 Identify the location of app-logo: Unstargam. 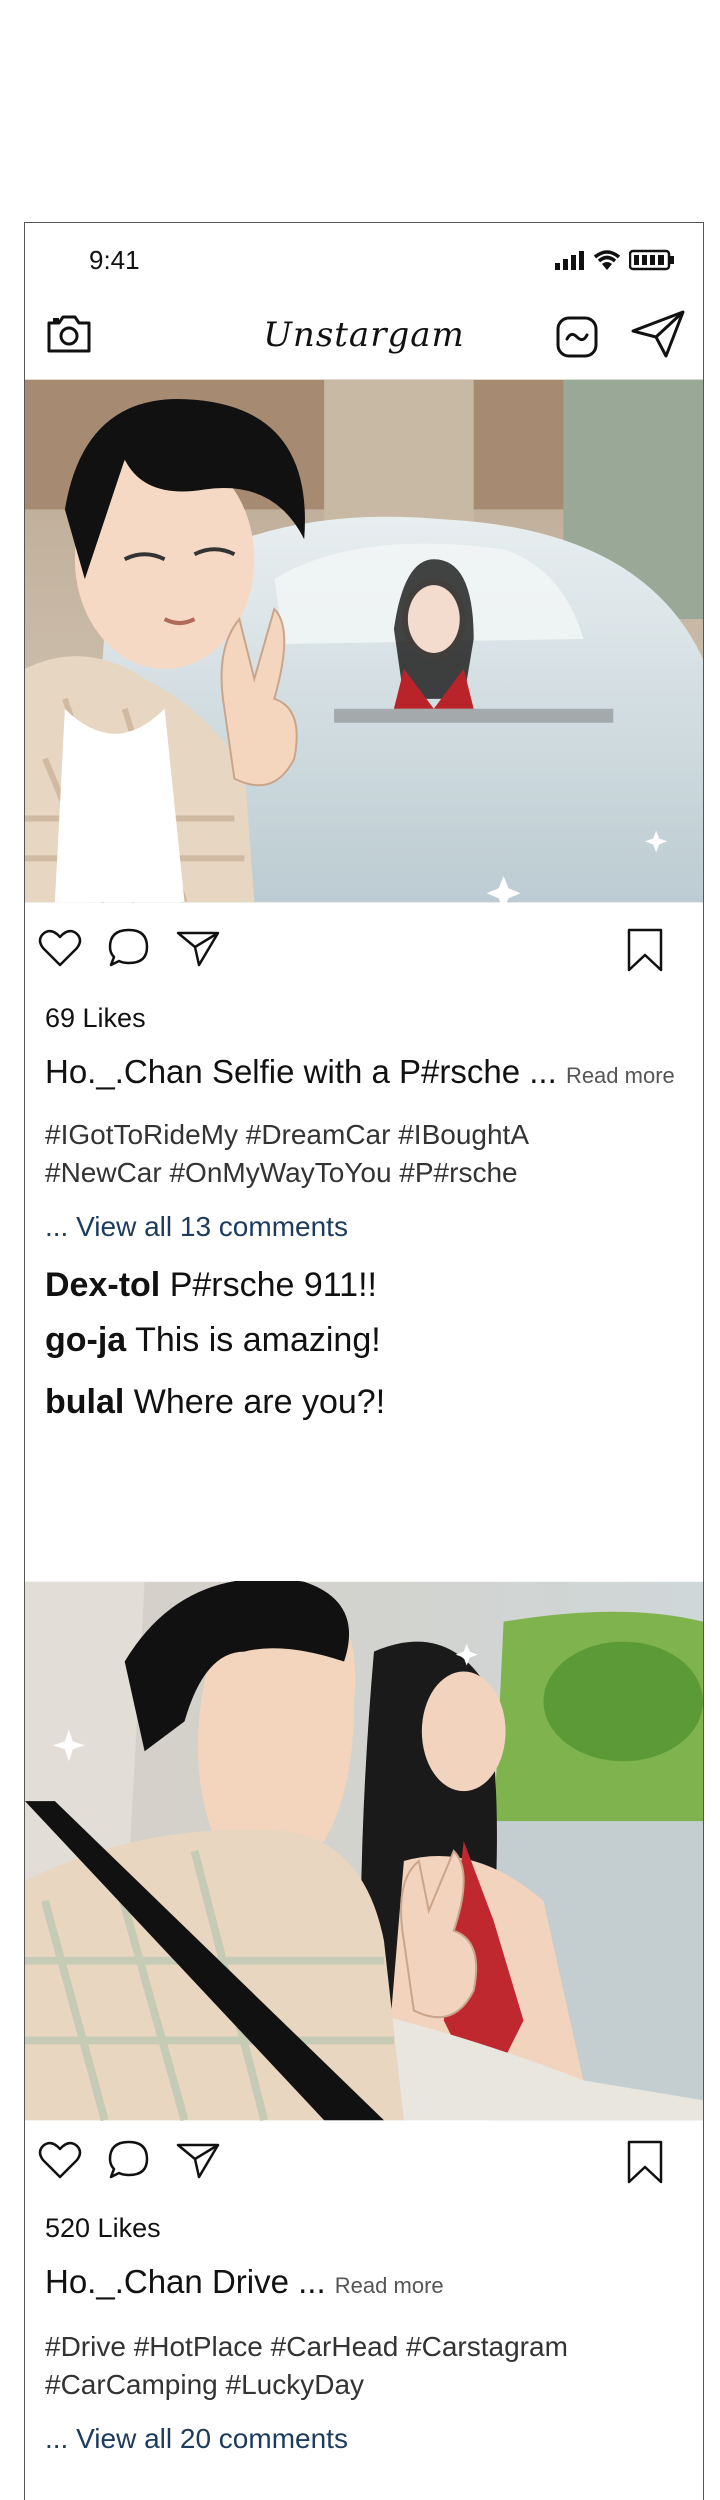
(364, 335).